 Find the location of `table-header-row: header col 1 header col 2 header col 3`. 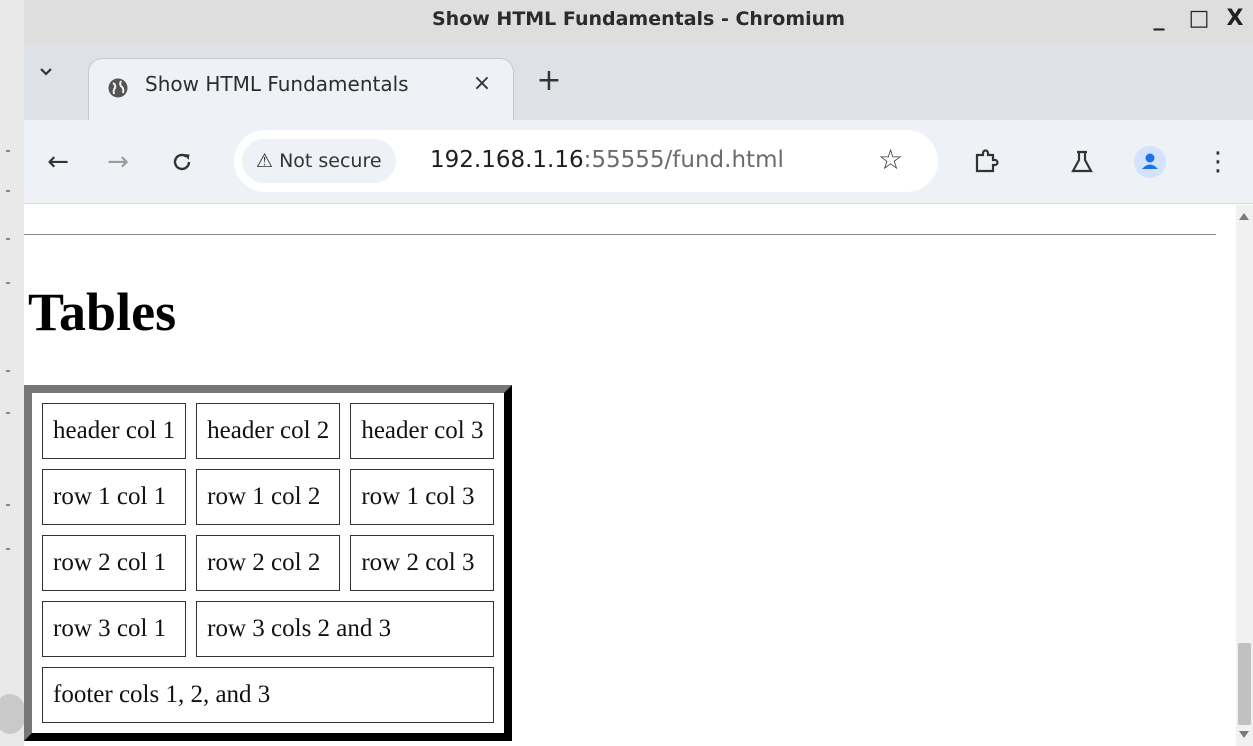

table-header-row: header col 1 header col 2 header col 3 is located at coordinates (268, 431).